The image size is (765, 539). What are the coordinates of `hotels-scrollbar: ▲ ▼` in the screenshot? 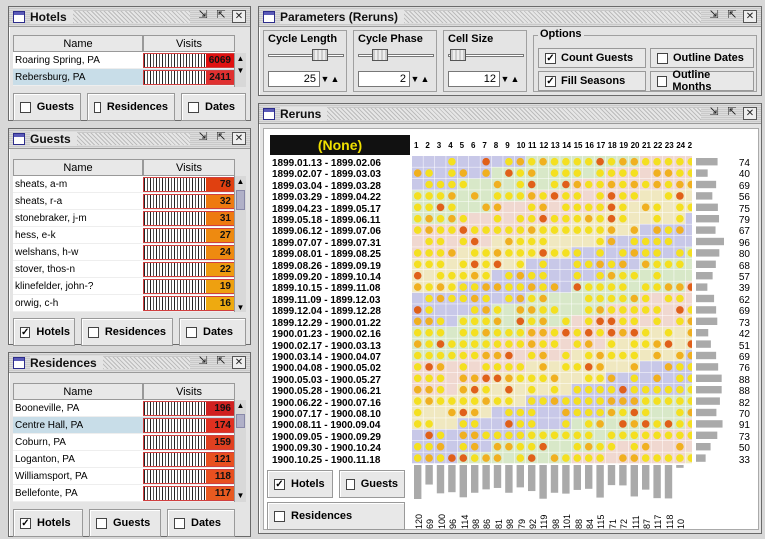 It's located at (240, 70).